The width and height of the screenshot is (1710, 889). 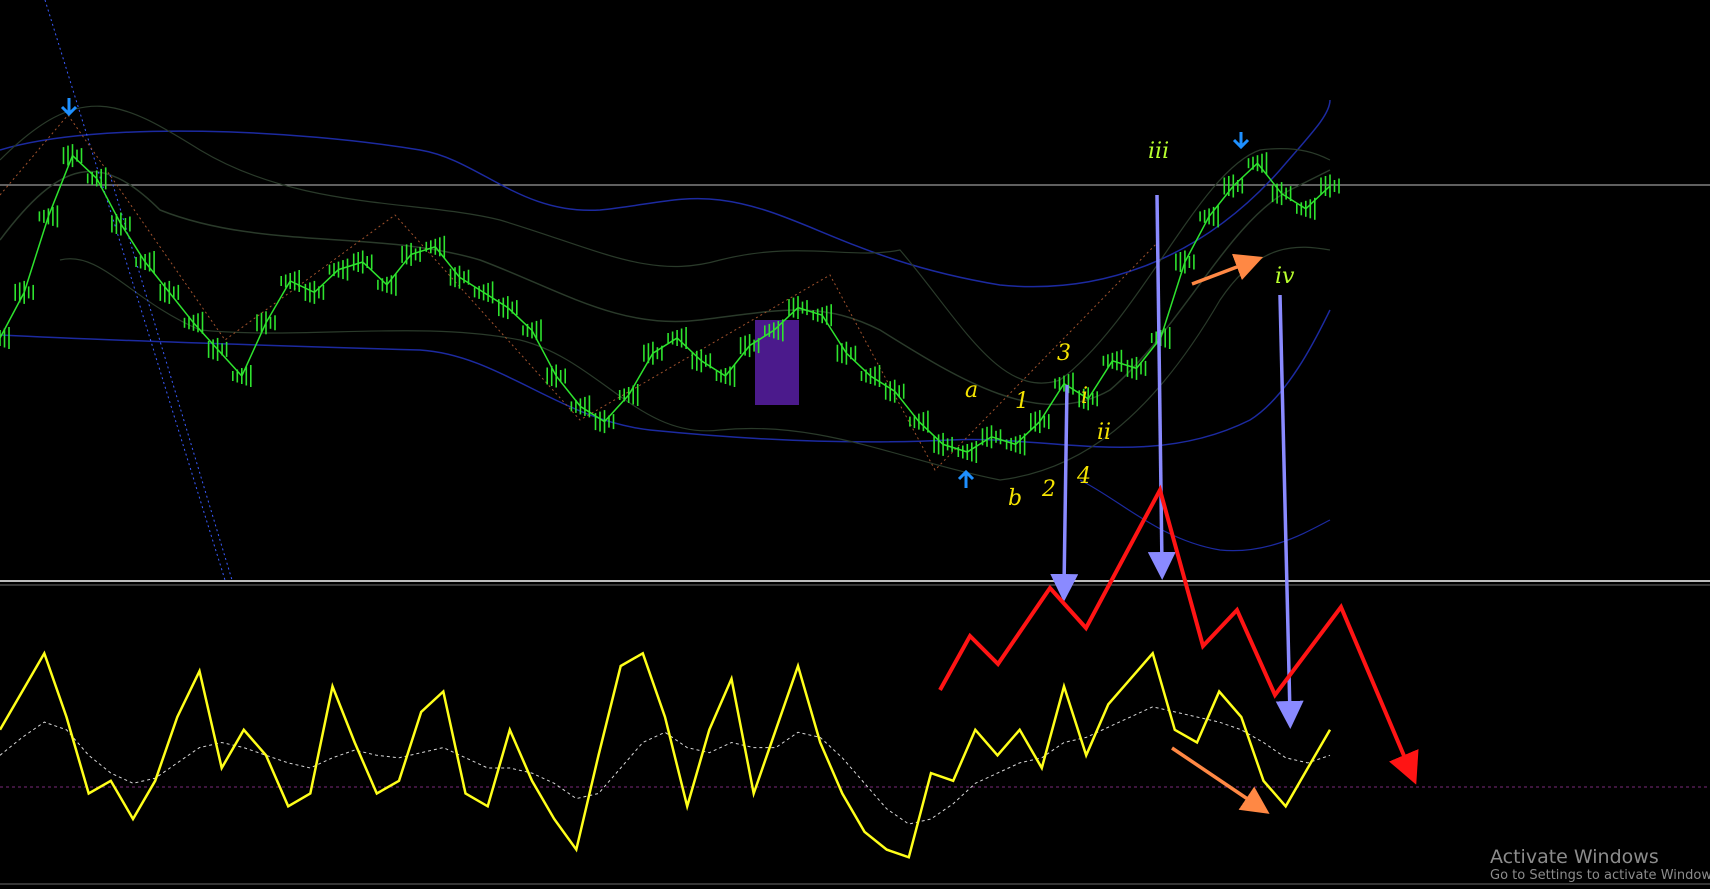 I want to click on down-arrow-marker-right, so click(x=1241, y=141).